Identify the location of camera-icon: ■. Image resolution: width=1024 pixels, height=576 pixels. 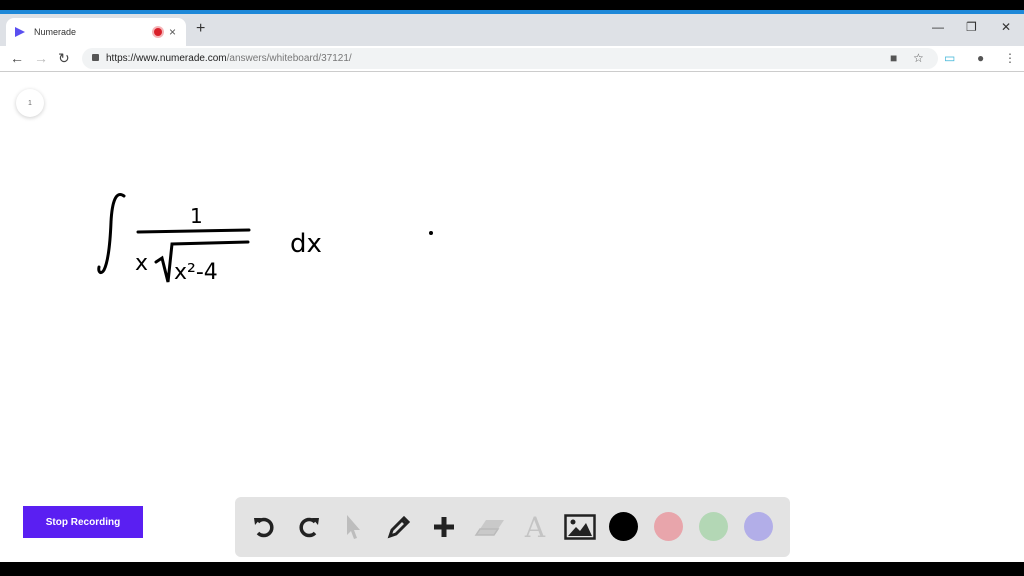
(893, 58).